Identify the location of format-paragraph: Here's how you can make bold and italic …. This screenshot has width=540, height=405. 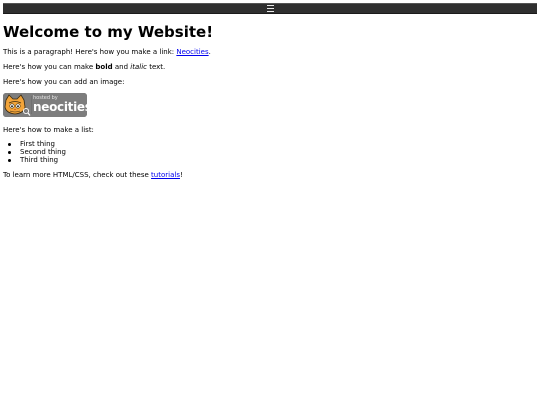
(84, 67).